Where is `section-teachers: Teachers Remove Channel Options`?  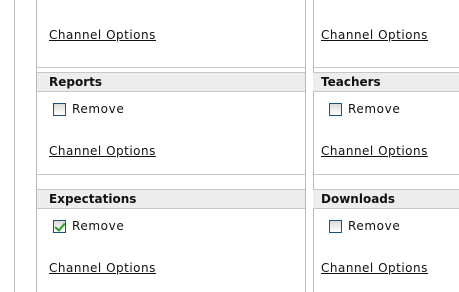
section-teachers: Teachers Remove Channel Options is located at coordinates (386, 123).